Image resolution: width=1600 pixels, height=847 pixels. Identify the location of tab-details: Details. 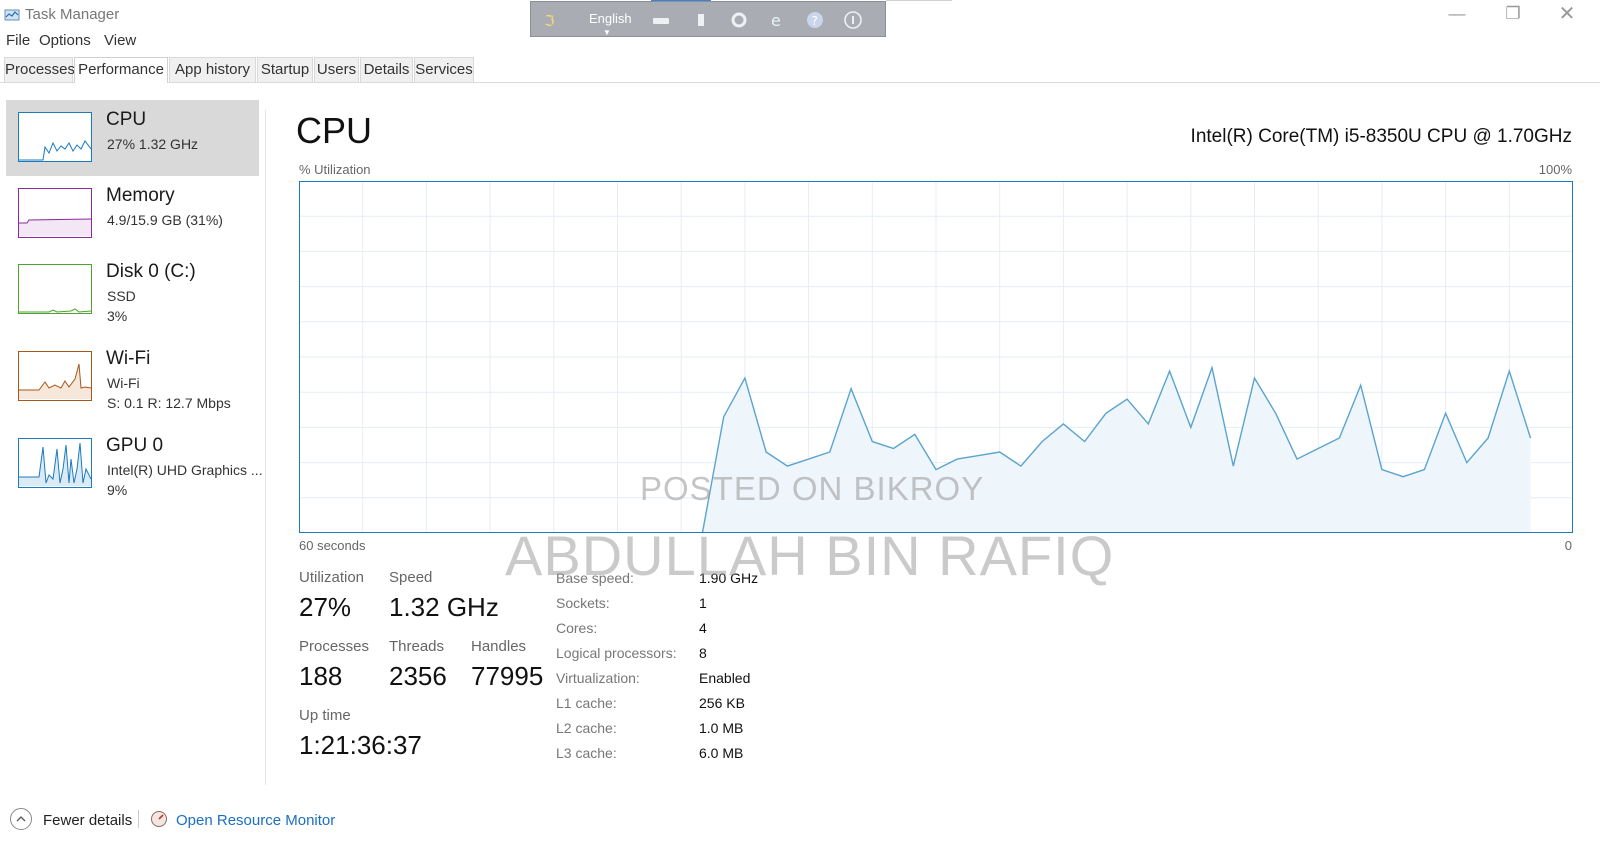
(386, 69).